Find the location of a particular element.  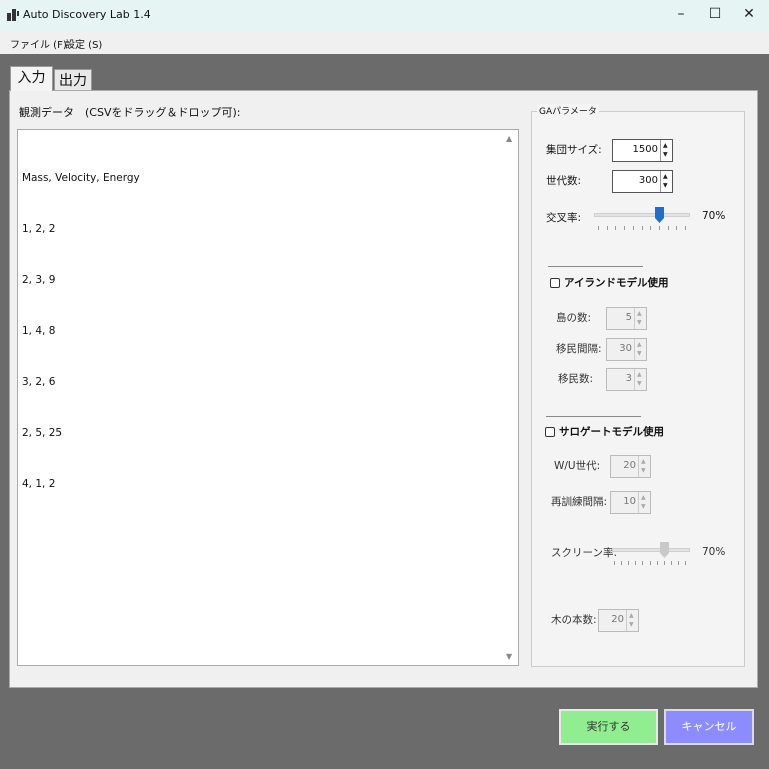

data-line: 3, 2, 6 is located at coordinates (39, 382).